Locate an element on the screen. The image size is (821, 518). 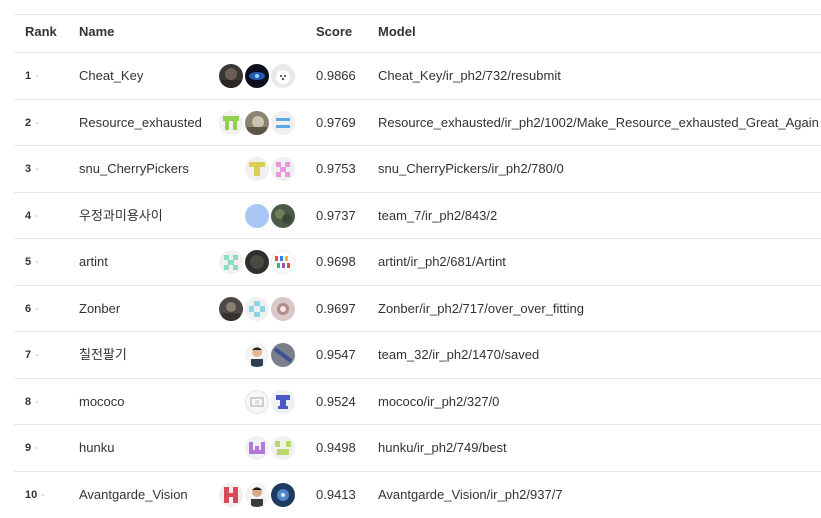
team-name: Cheat_Key is located at coordinates (111, 76).